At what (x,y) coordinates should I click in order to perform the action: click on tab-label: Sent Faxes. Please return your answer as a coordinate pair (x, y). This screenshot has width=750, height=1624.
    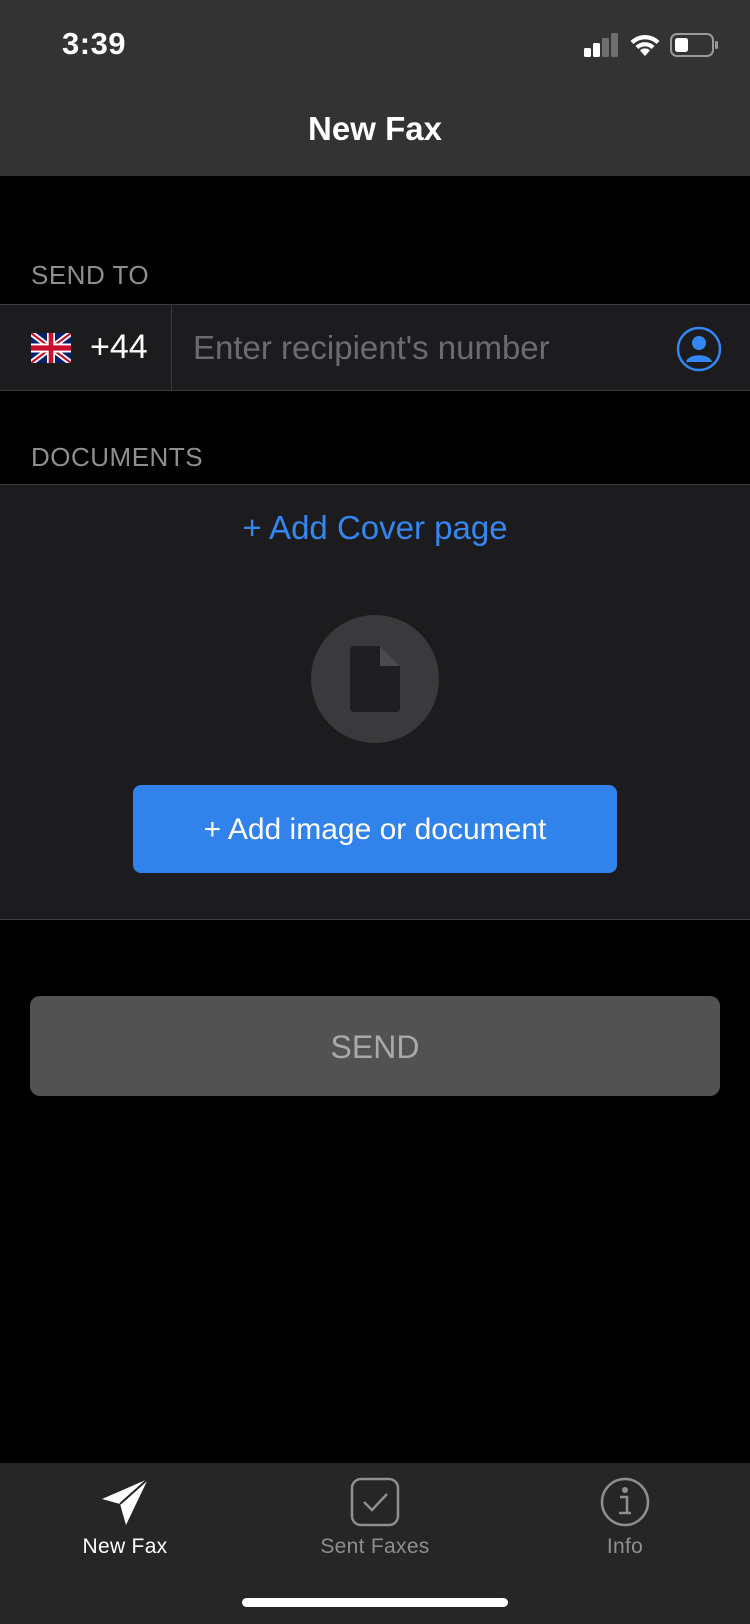
    Looking at the image, I should click on (375, 1546).